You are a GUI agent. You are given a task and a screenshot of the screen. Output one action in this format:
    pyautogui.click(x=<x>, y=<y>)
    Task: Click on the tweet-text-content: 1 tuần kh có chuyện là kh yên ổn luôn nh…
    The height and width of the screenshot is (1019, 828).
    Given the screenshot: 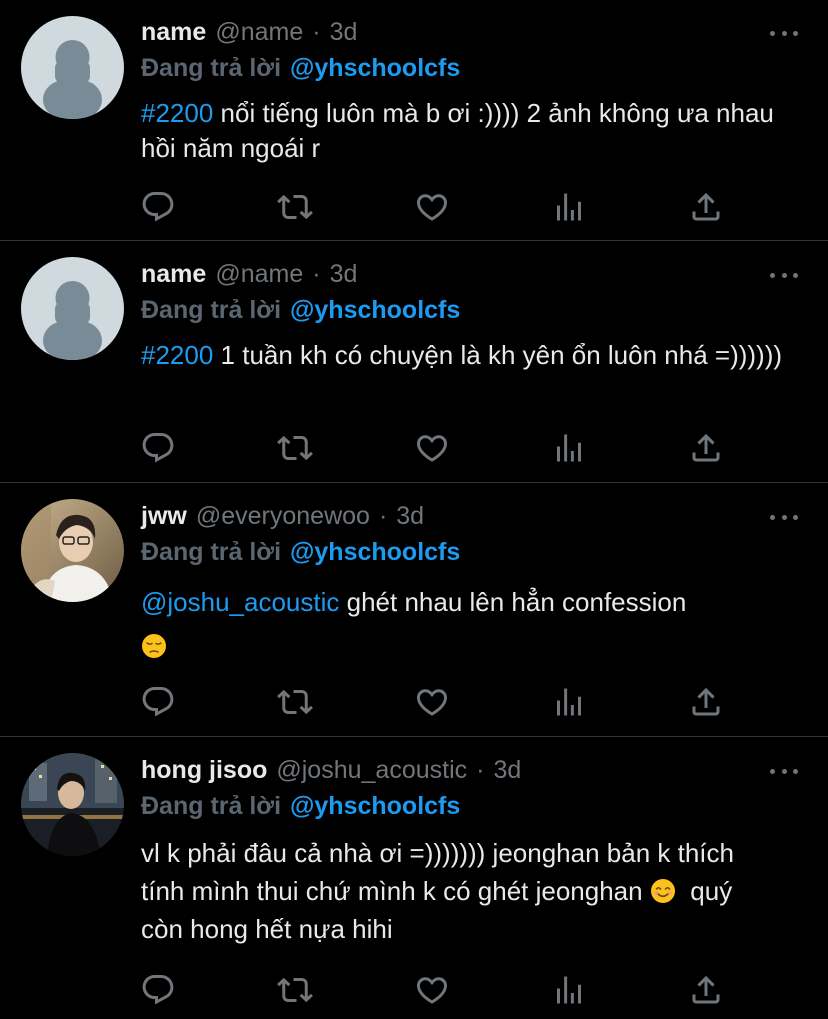 What is the action you would take?
    pyautogui.click(x=498, y=355)
    